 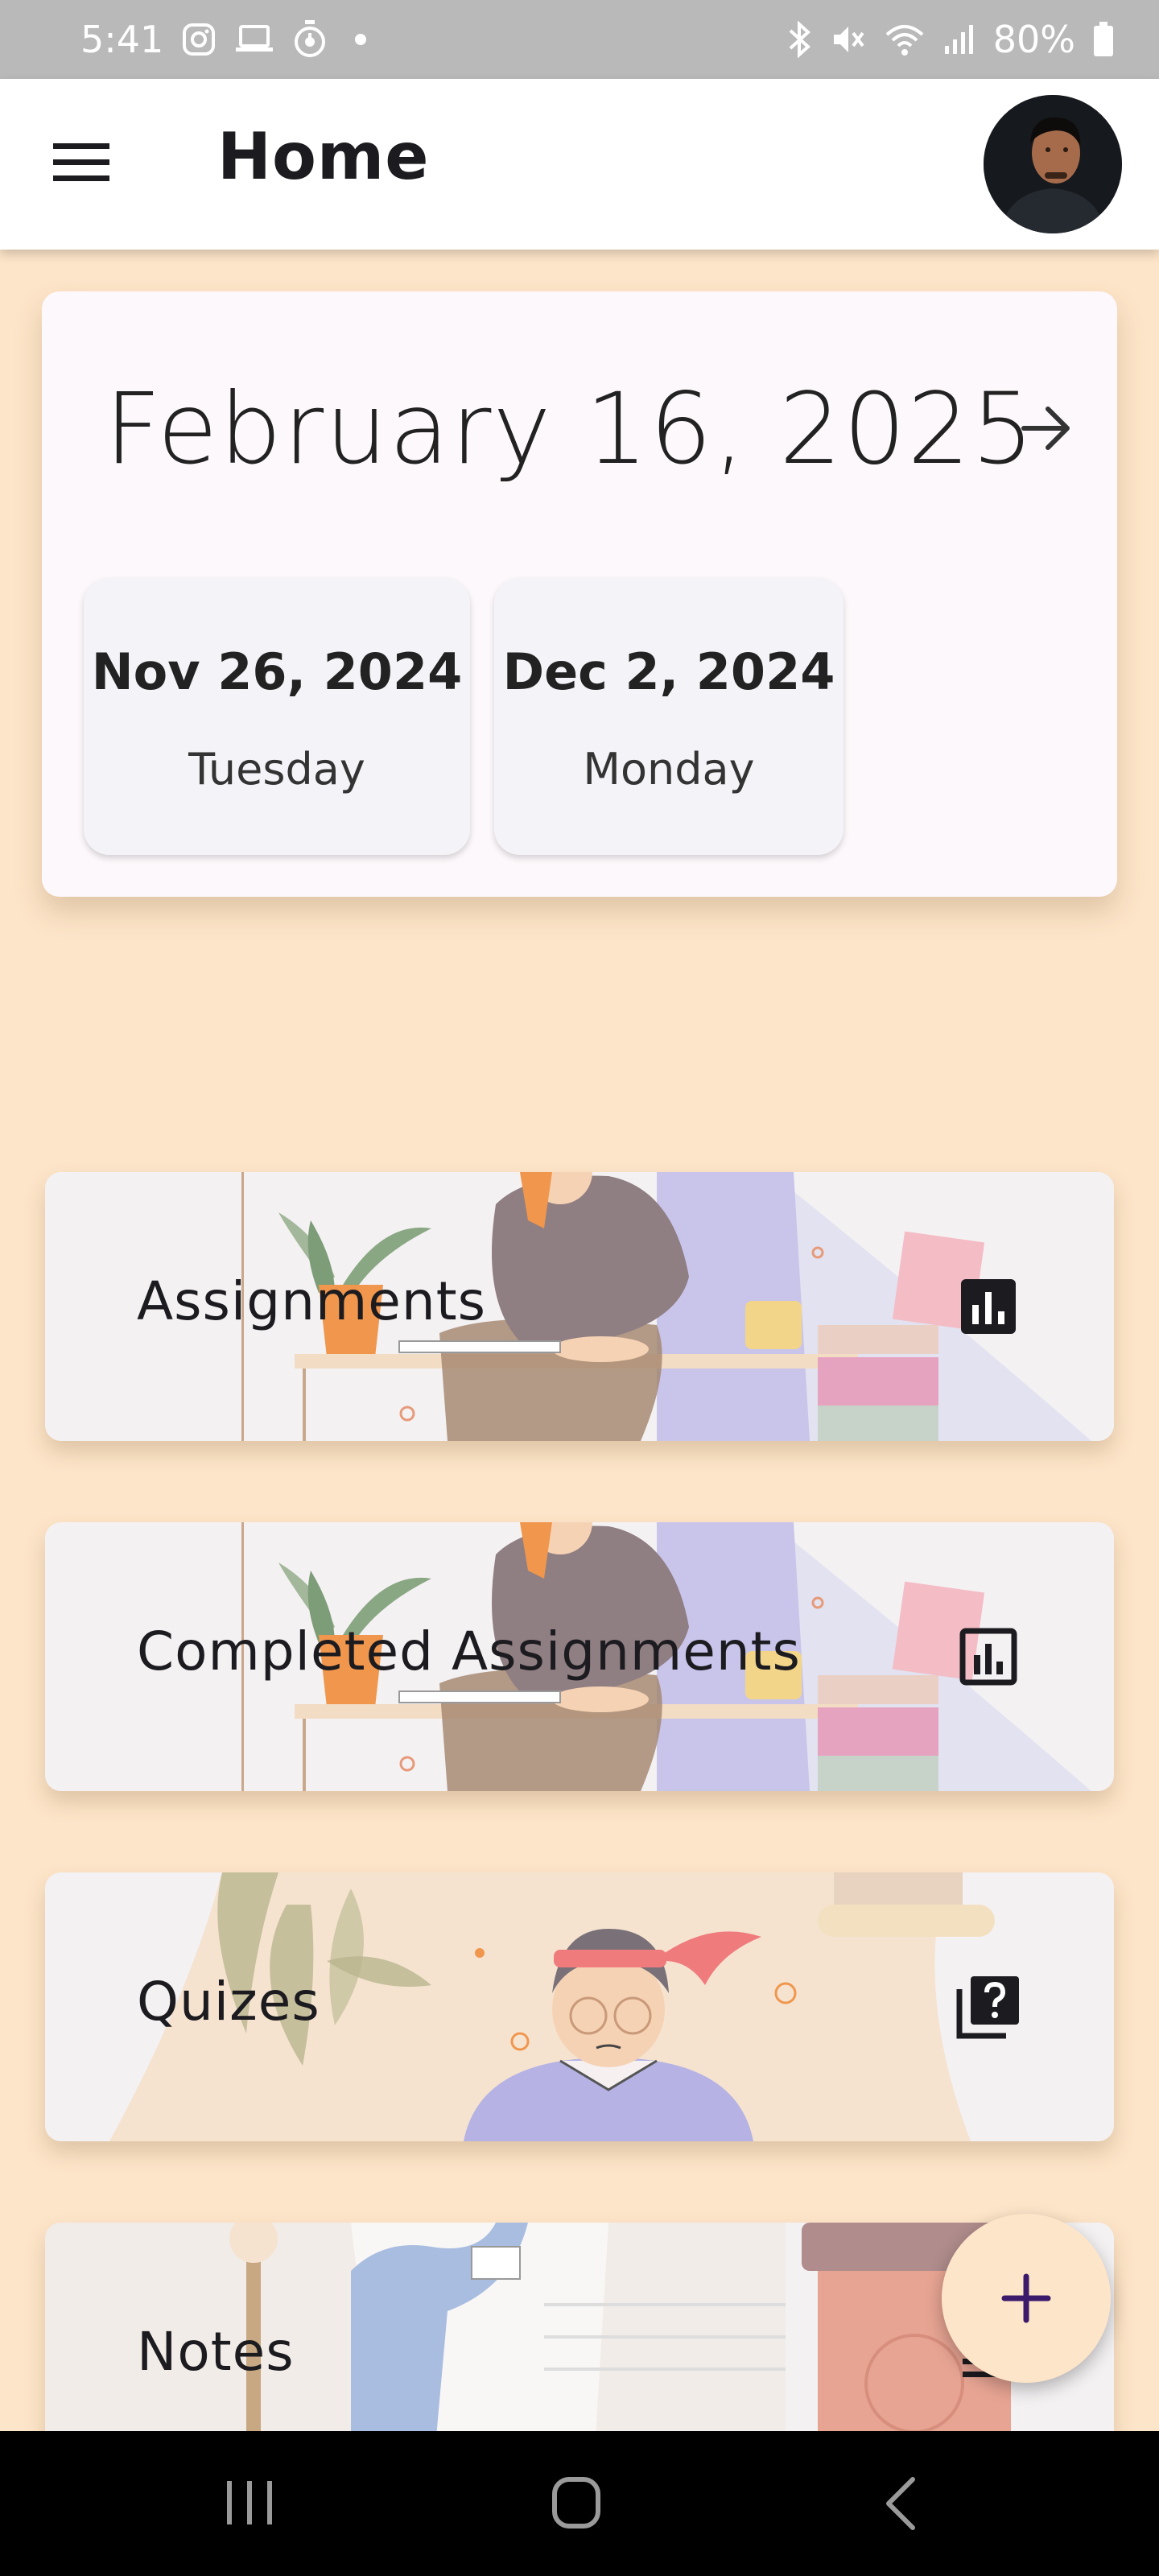 I want to click on mute-icon, so click(x=848, y=39).